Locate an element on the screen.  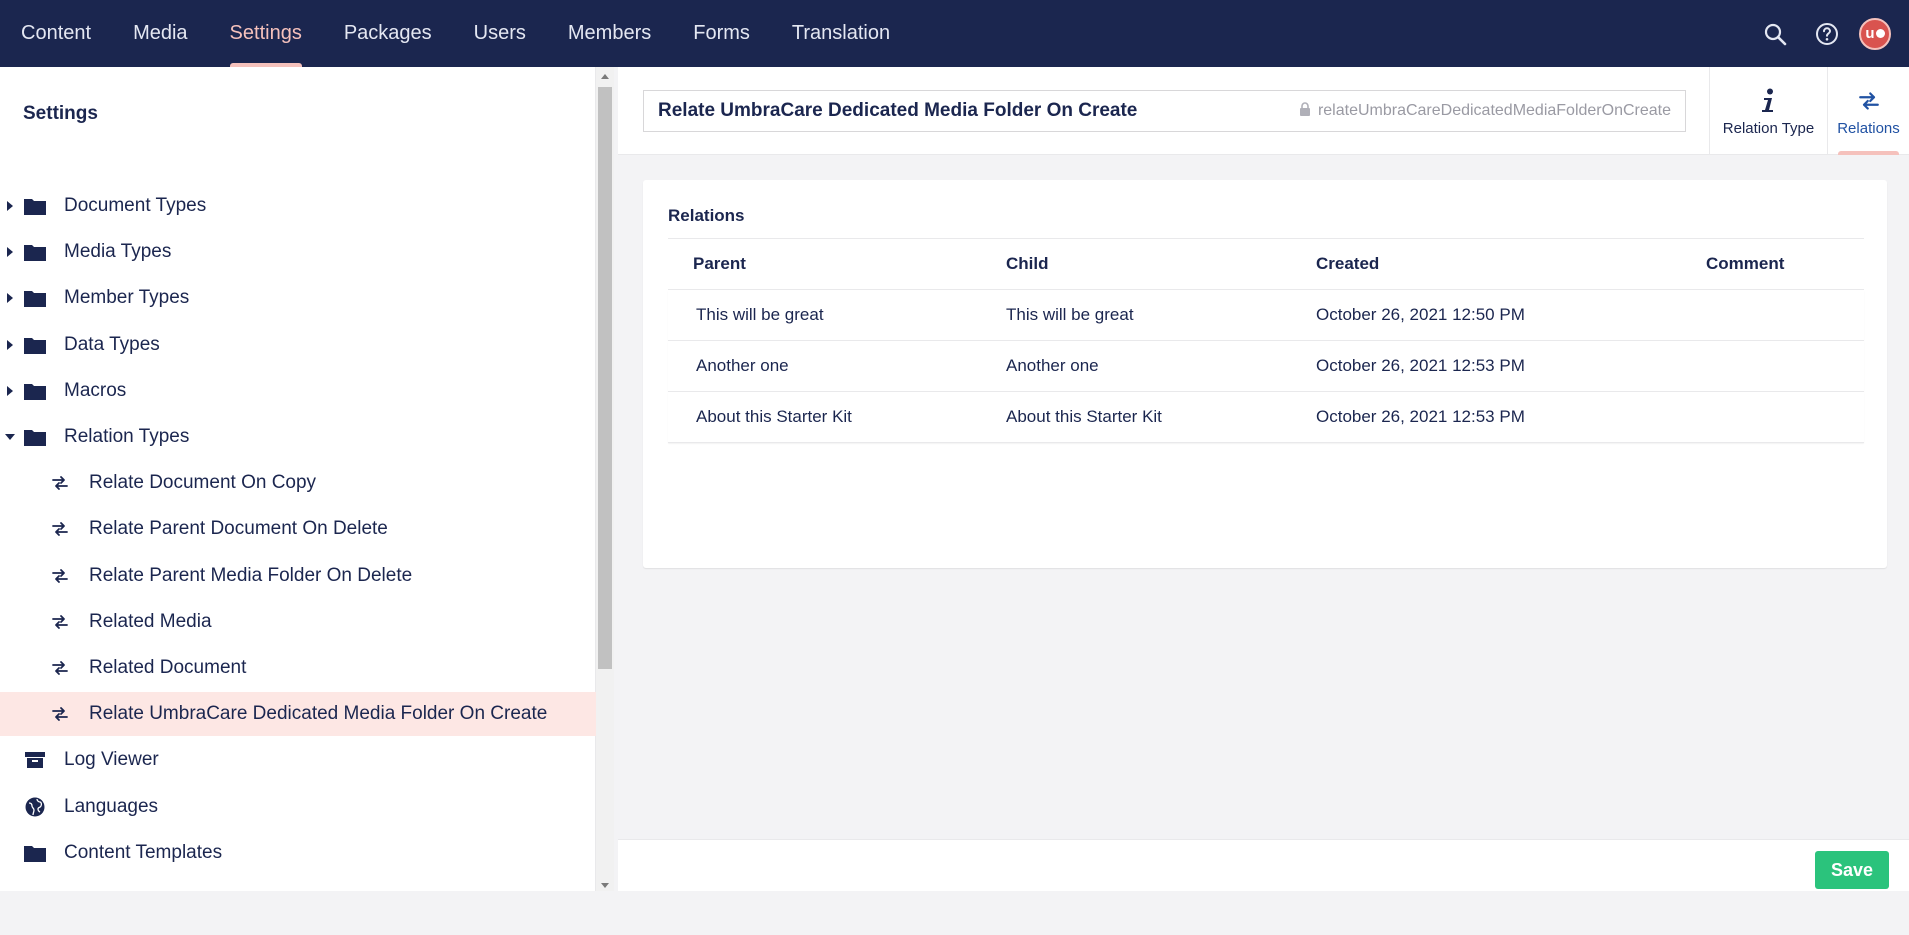
tree-item-label: Relate Parent Media Folder On Delete is located at coordinates (251, 575).